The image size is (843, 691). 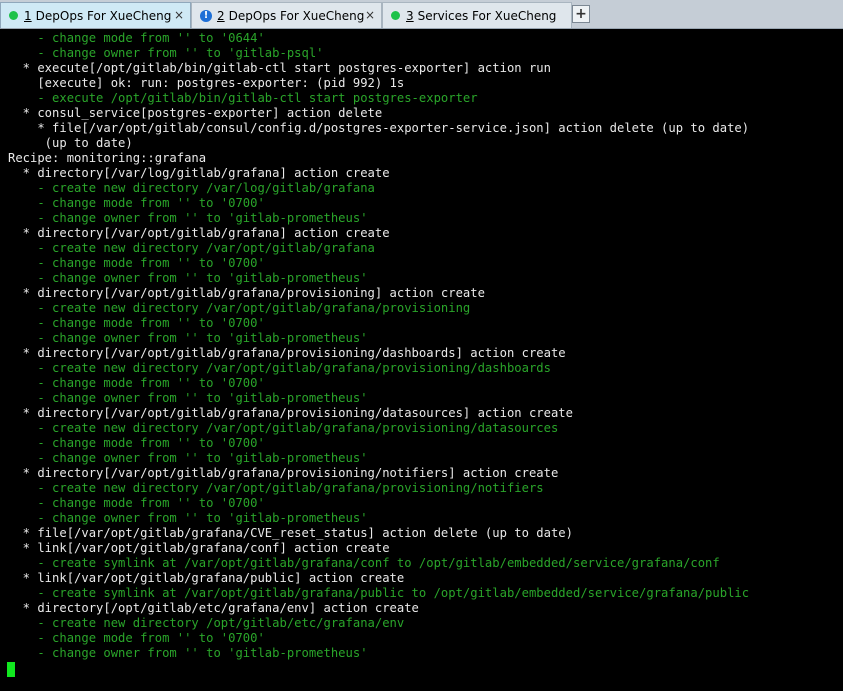 I want to click on terminal-cursor, so click(x=11, y=669).